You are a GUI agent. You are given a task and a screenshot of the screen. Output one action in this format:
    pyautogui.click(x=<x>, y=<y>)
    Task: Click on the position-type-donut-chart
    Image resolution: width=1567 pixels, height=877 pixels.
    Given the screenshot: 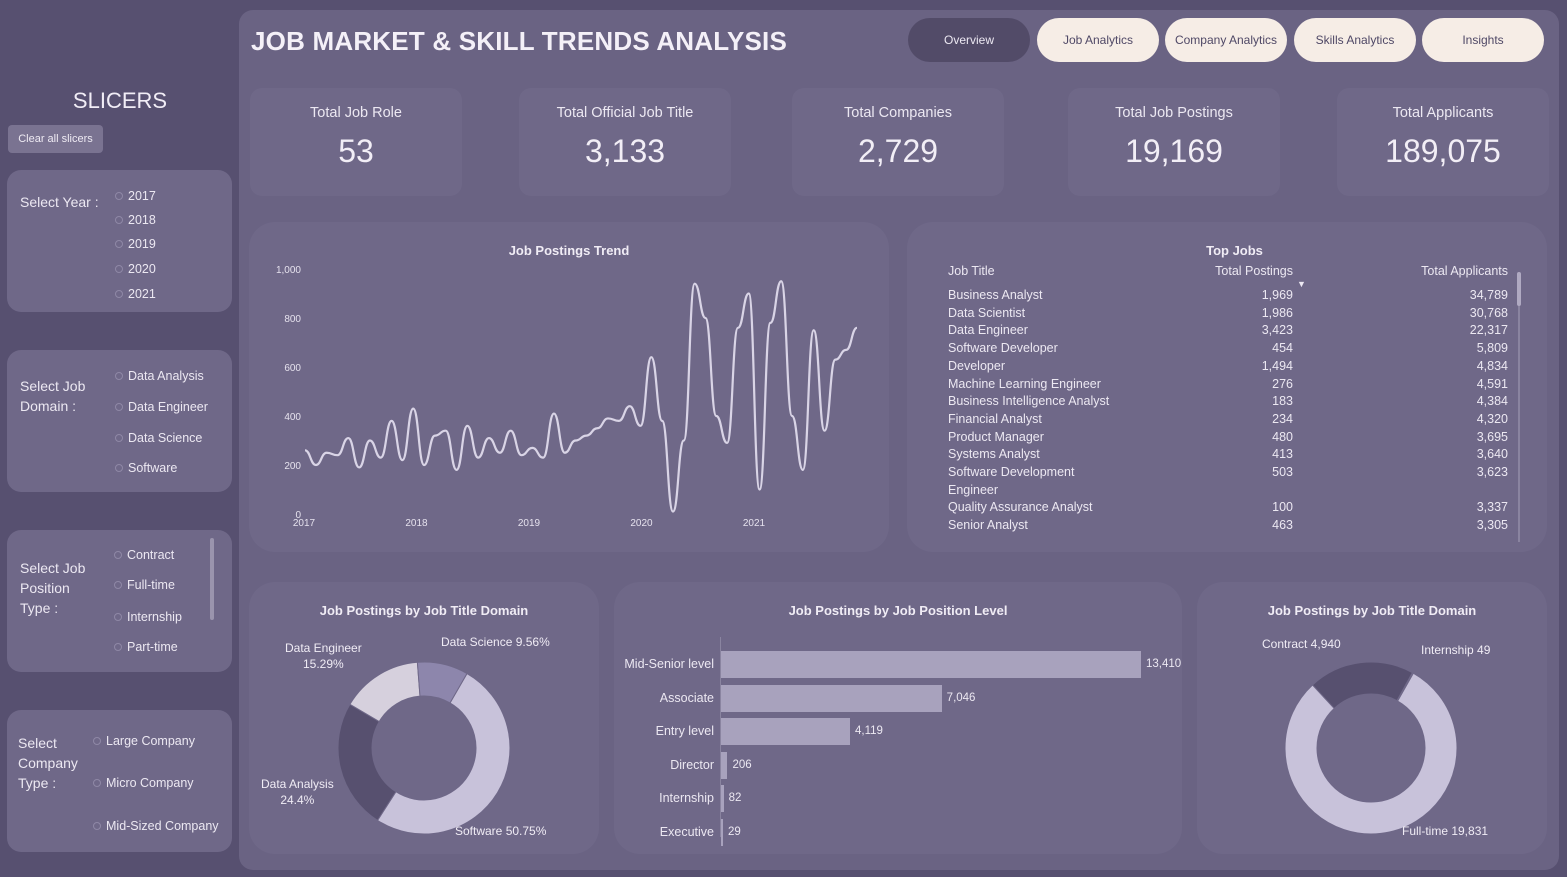 What is the action you would take?
    pyautogui.click(x=1372, y=718)
    